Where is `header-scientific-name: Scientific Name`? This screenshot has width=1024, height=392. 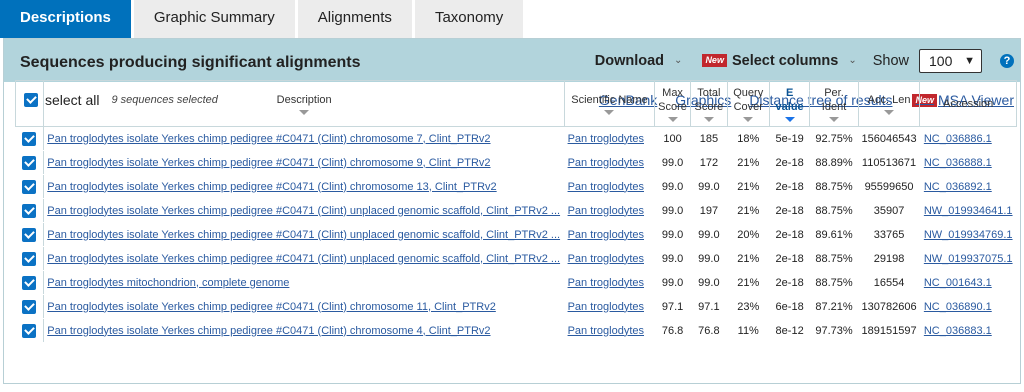
header-scientific-name: Scientific Name is located at coordinates (609, 103).